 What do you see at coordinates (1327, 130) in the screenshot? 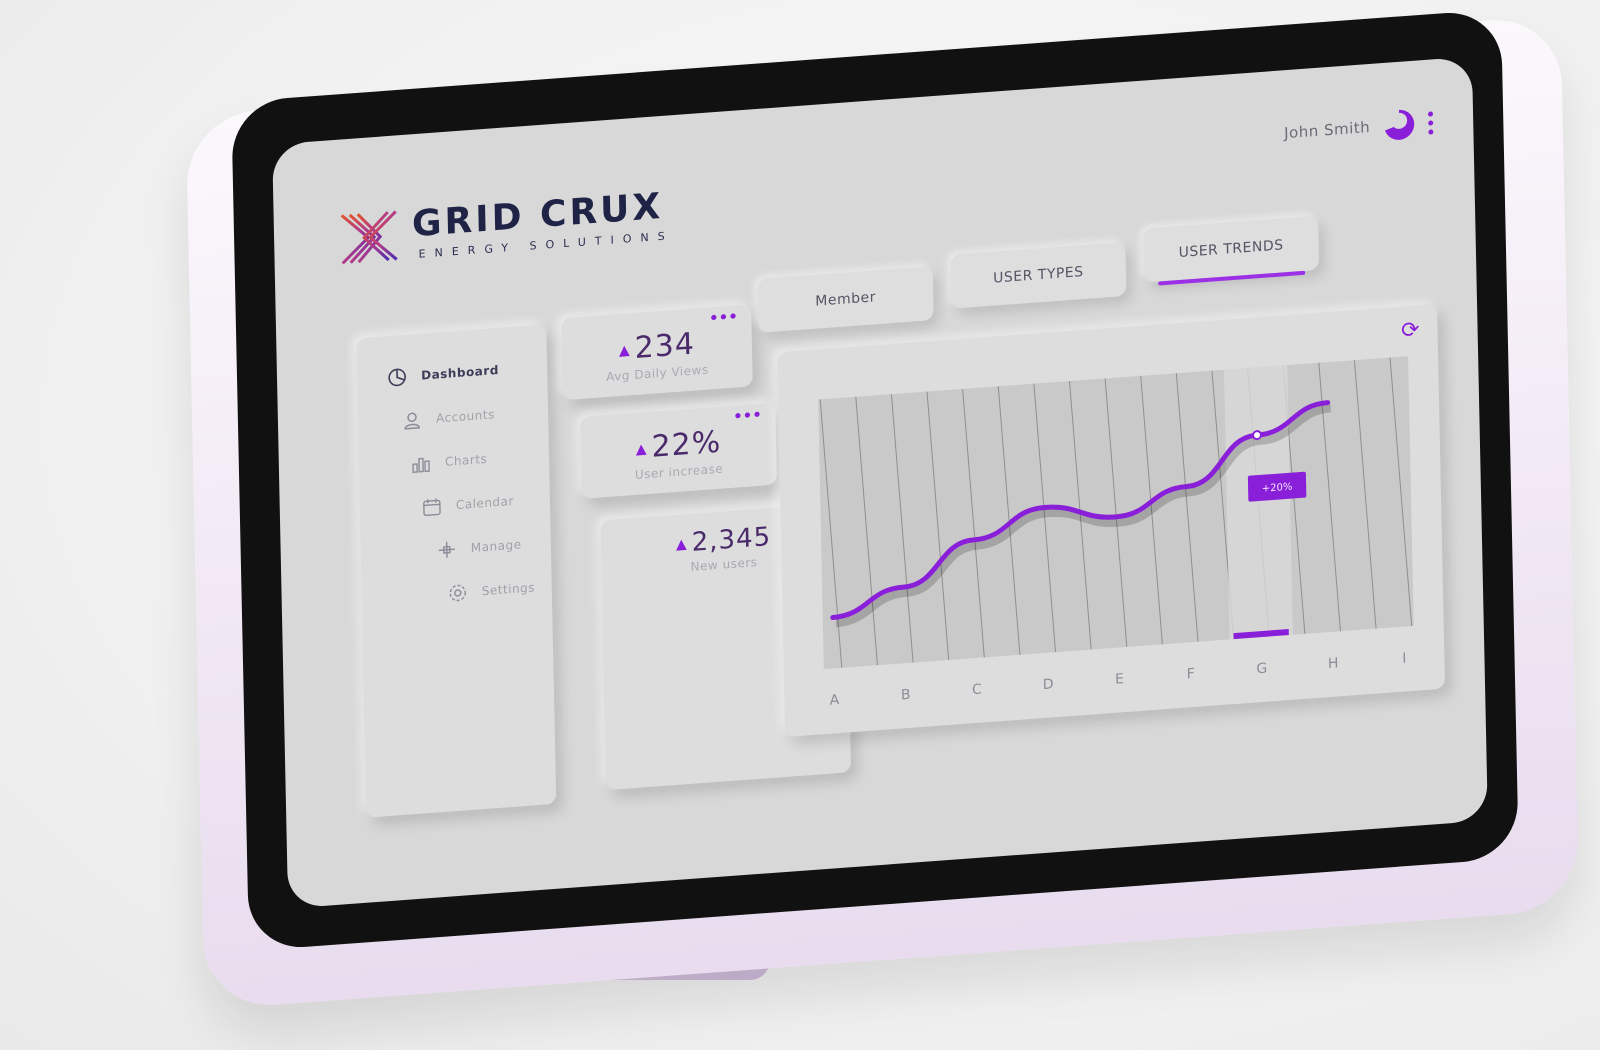
I see `user-name: John Smith` at bounding box center [1327, 130].